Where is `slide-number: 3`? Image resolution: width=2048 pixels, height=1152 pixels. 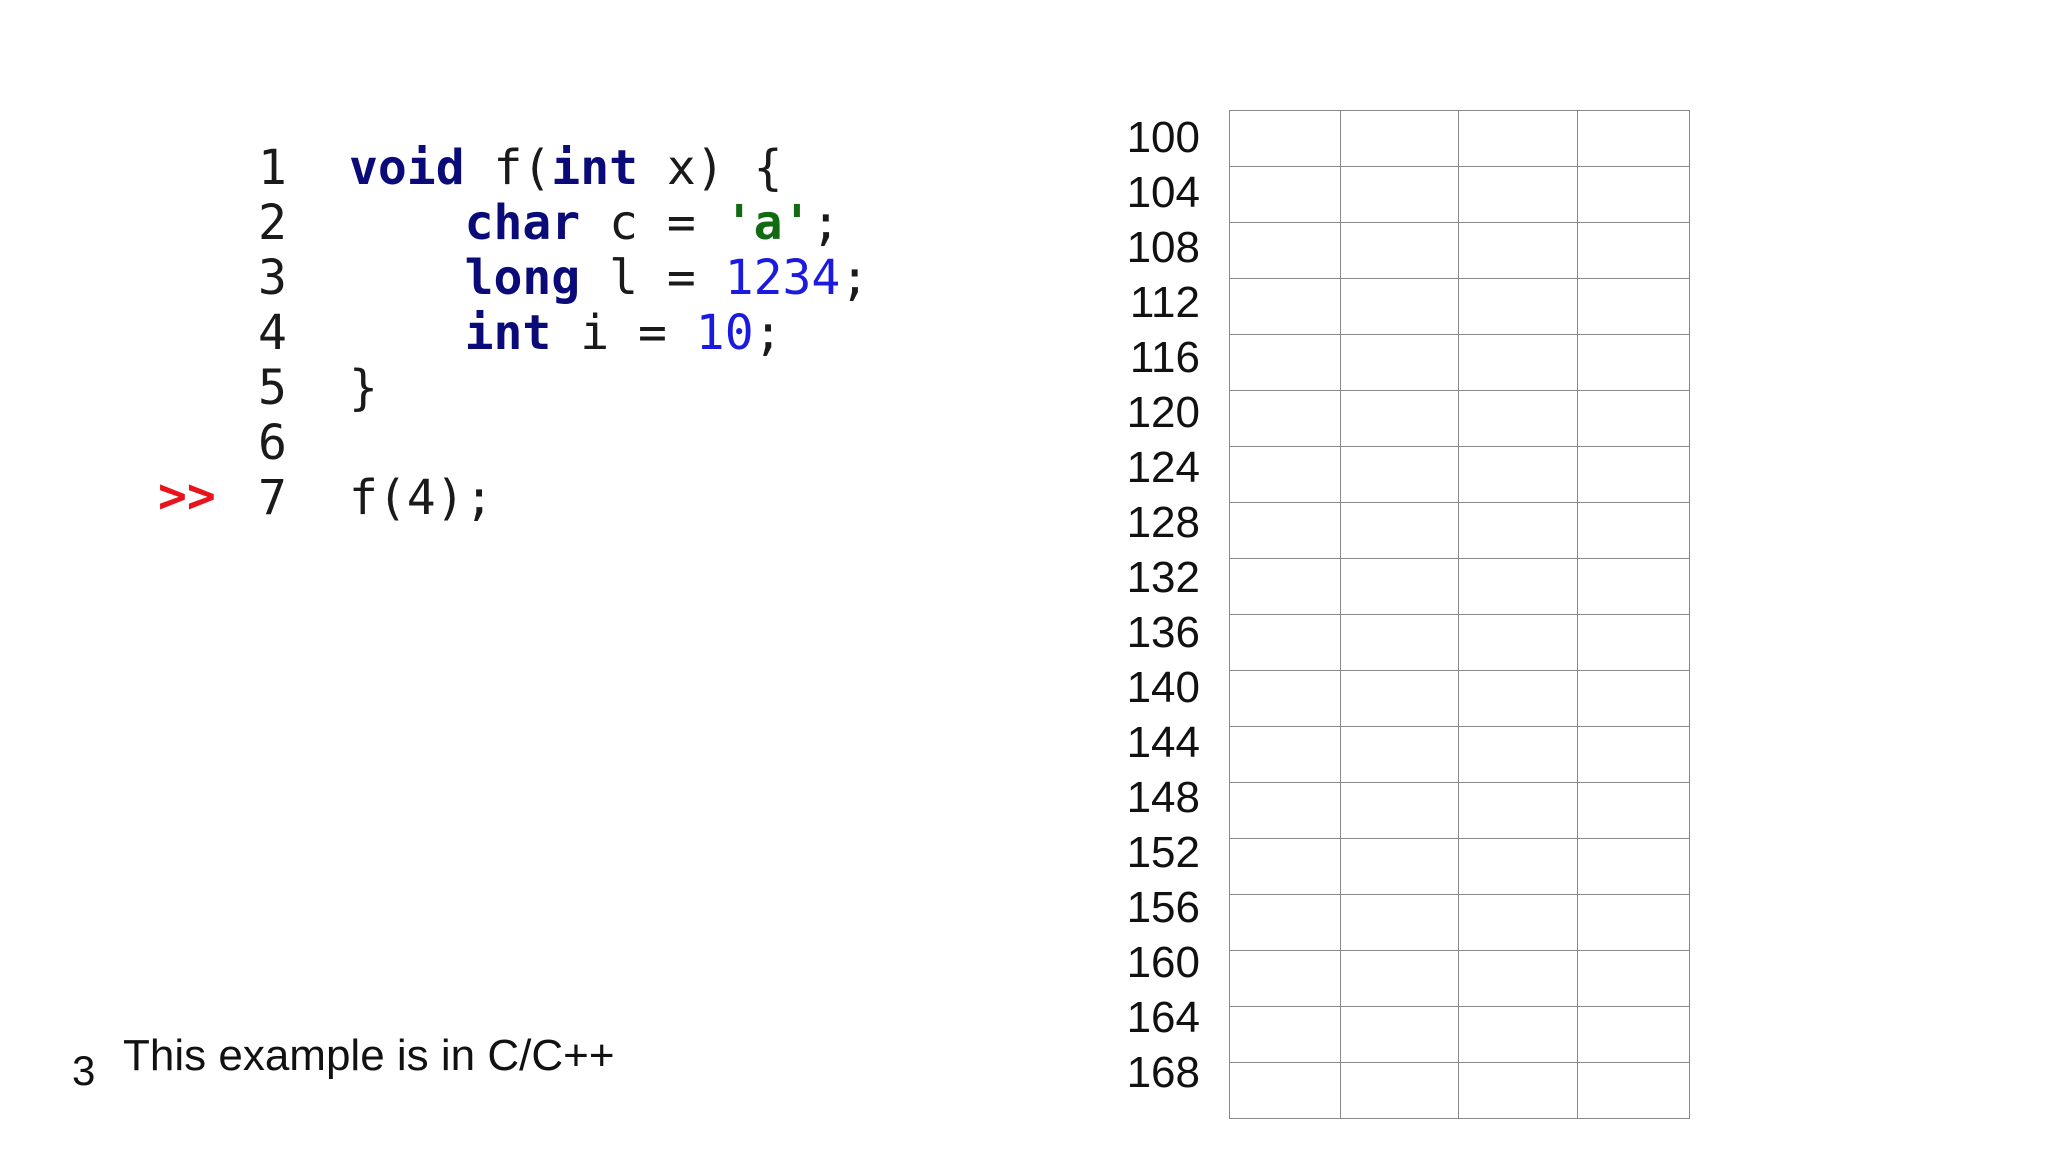 slide-number: 3 is located at coordinates (84, 1070).